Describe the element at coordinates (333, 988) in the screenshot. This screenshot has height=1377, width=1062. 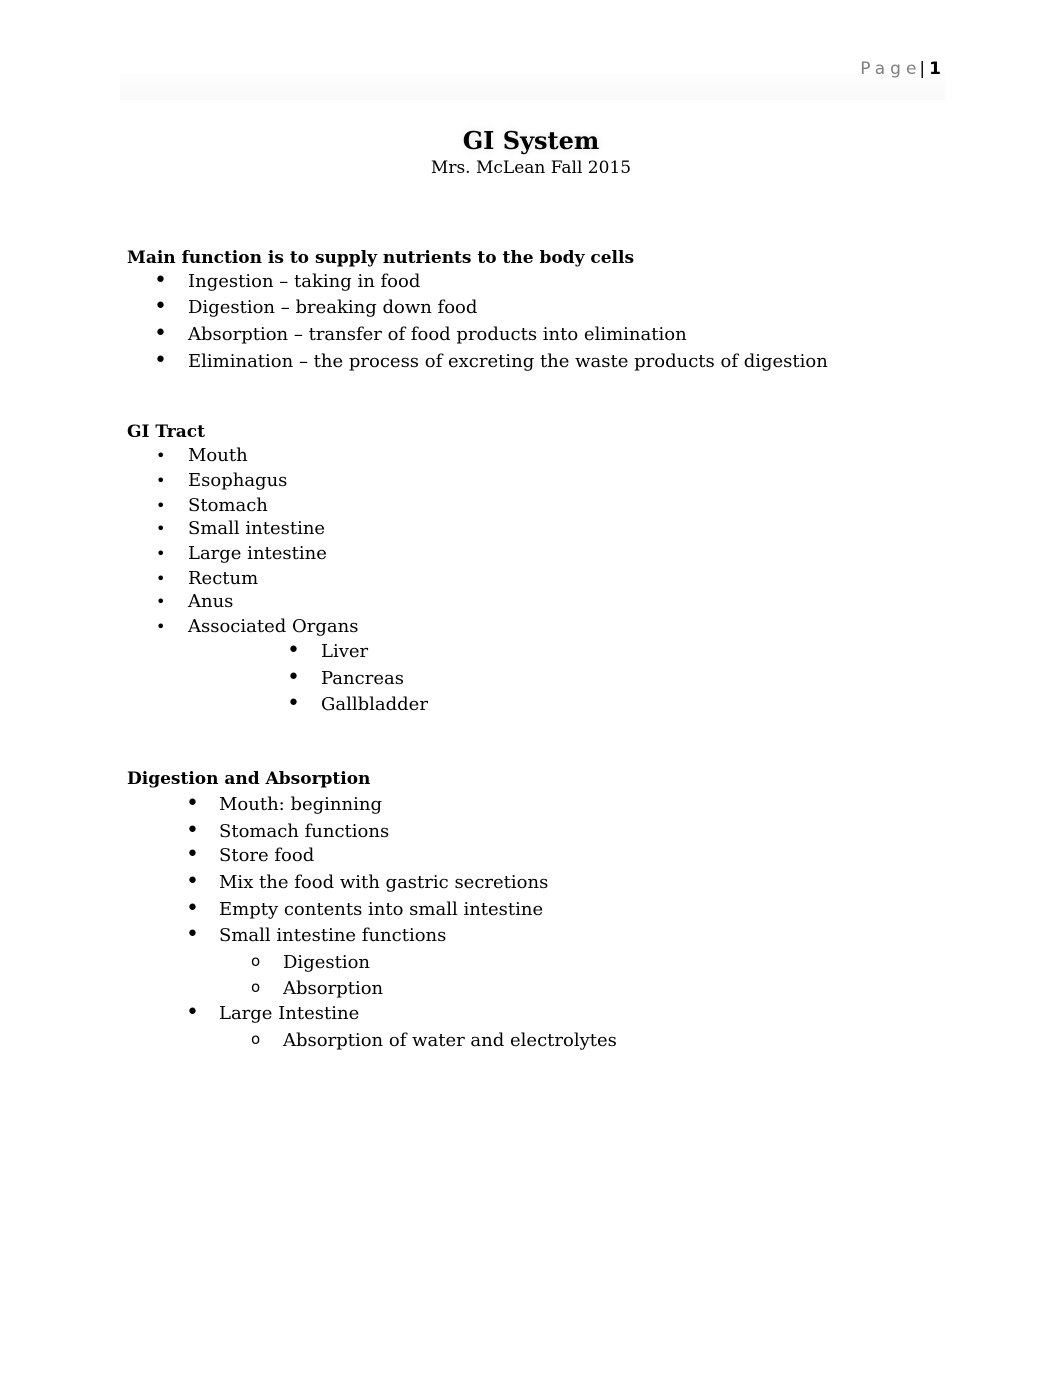
I see `list-subitem: Absorption` at that location.